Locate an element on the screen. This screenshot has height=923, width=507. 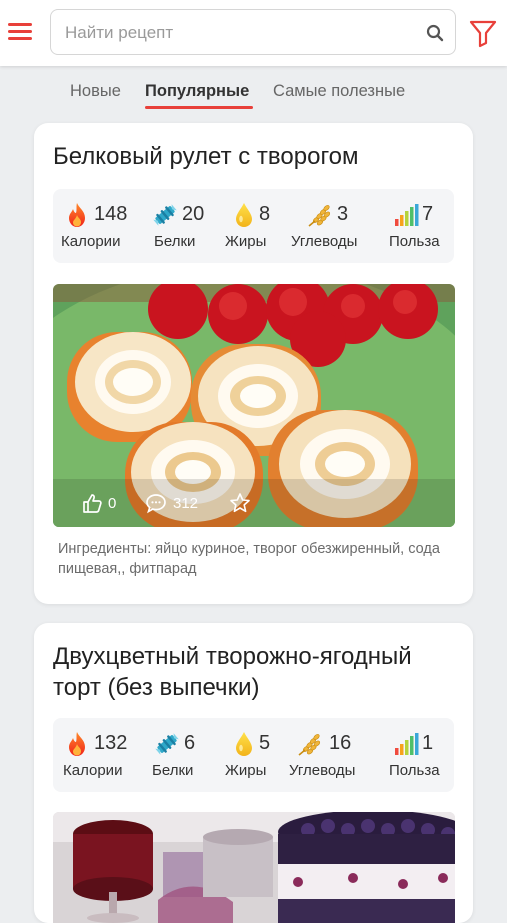
active-tab-indicator is located at coordinates (199, 107).